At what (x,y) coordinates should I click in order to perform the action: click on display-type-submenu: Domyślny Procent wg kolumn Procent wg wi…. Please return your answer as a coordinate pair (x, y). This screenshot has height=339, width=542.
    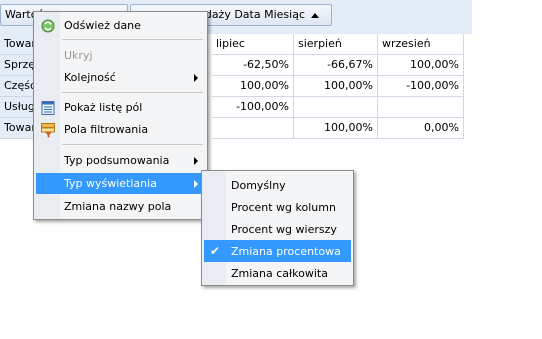
    Looking at the image, I should click on (277, 228).